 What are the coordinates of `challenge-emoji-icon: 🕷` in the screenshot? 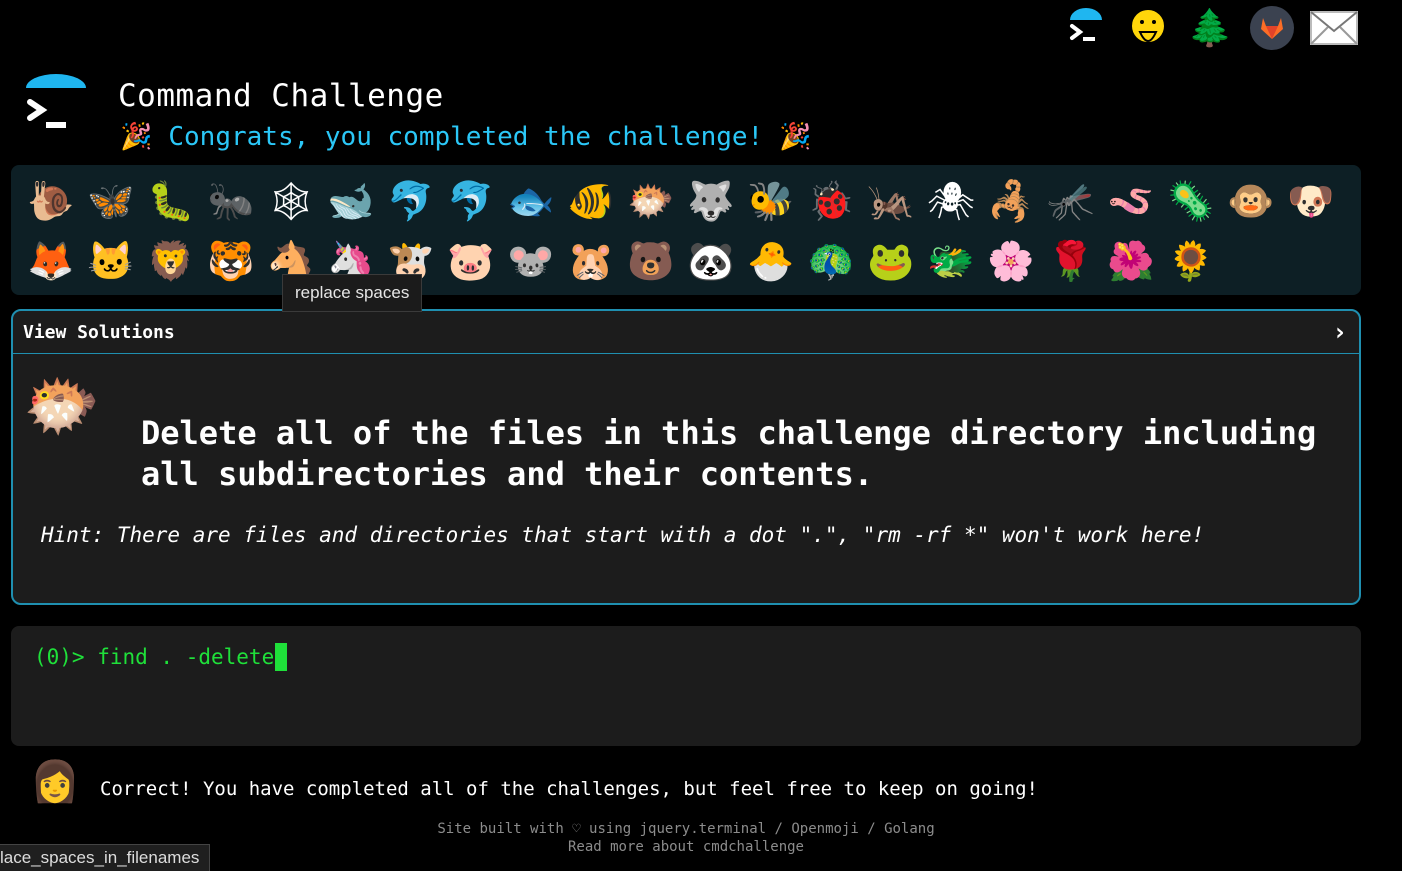 It's located at (951, 201).